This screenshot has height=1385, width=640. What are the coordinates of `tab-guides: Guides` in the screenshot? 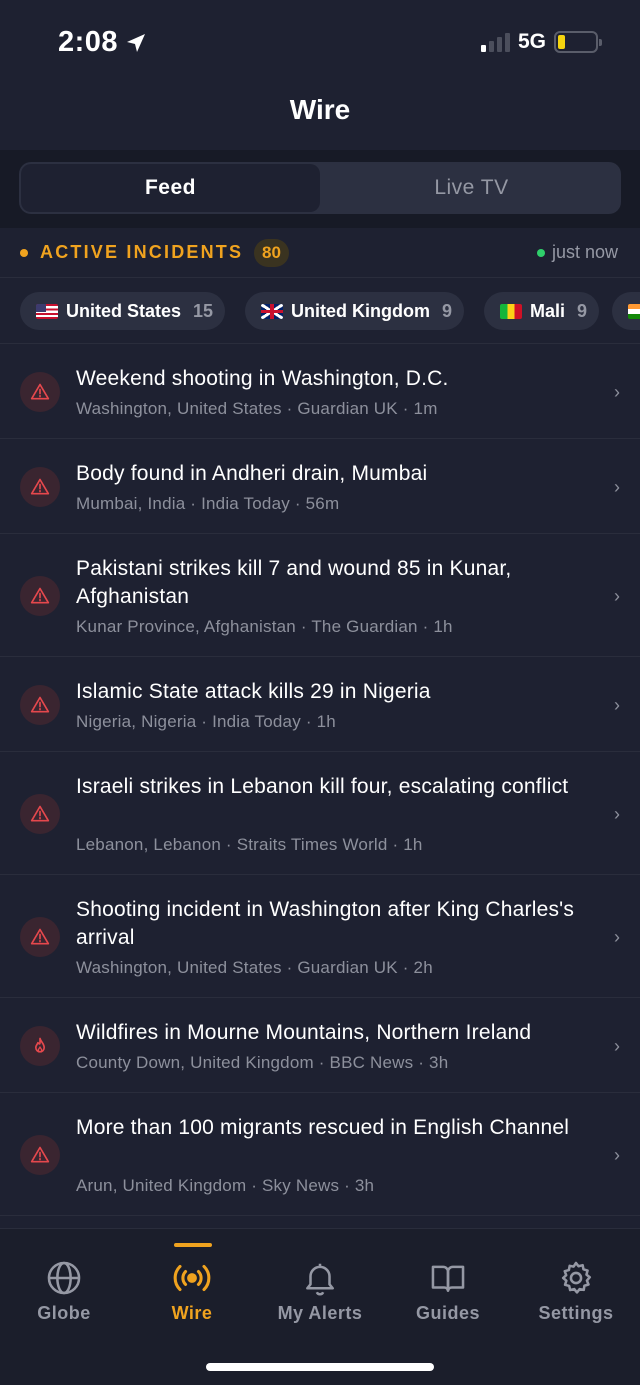 It's located at (448, 1291).